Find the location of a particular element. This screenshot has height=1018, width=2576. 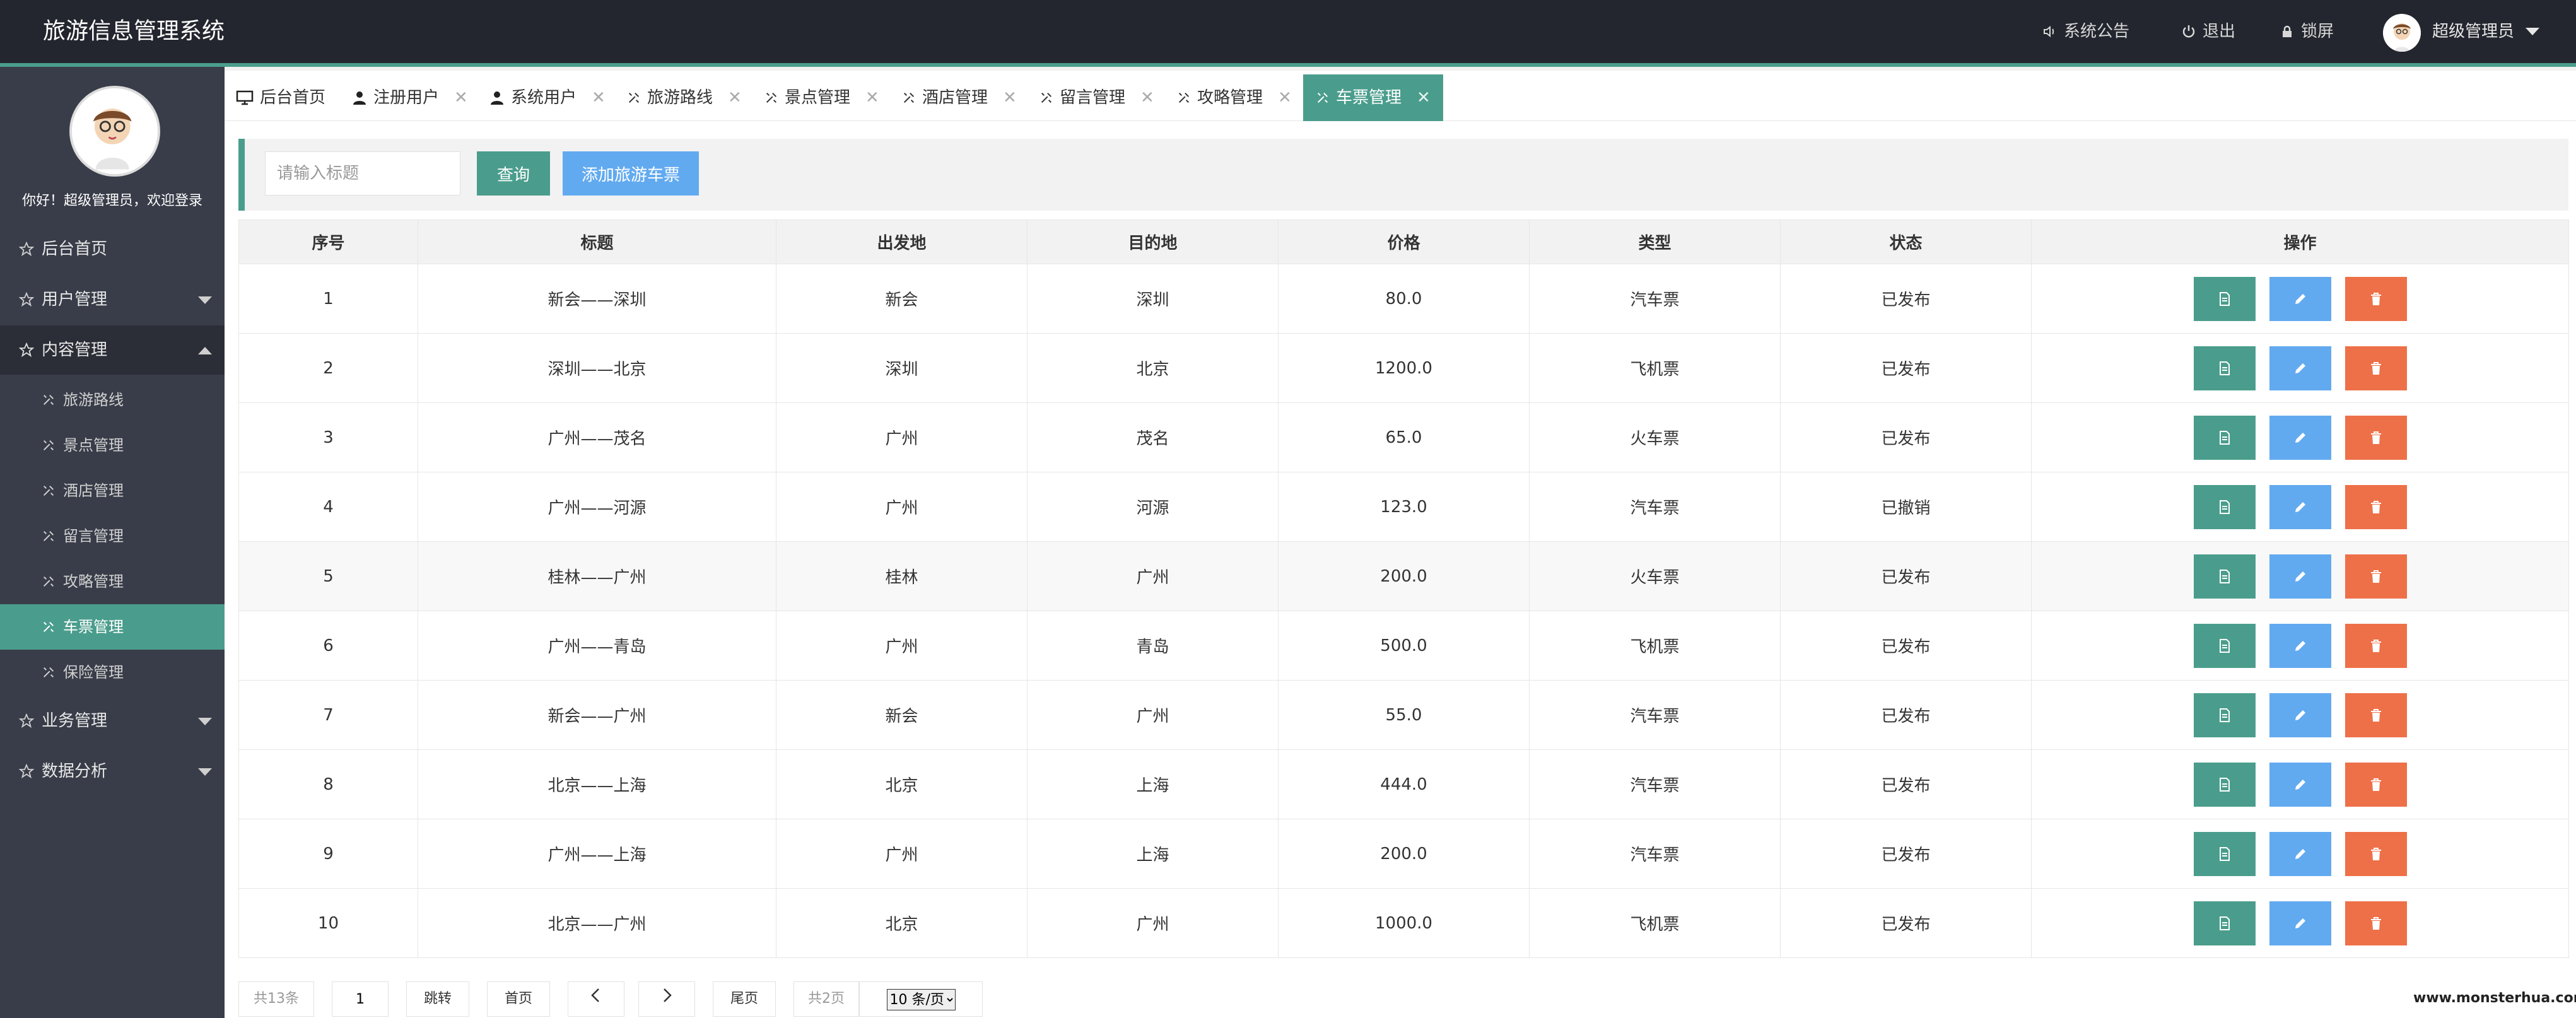

sidebar-item-insurance: 保险管理 is located at coordinates (112, 672).